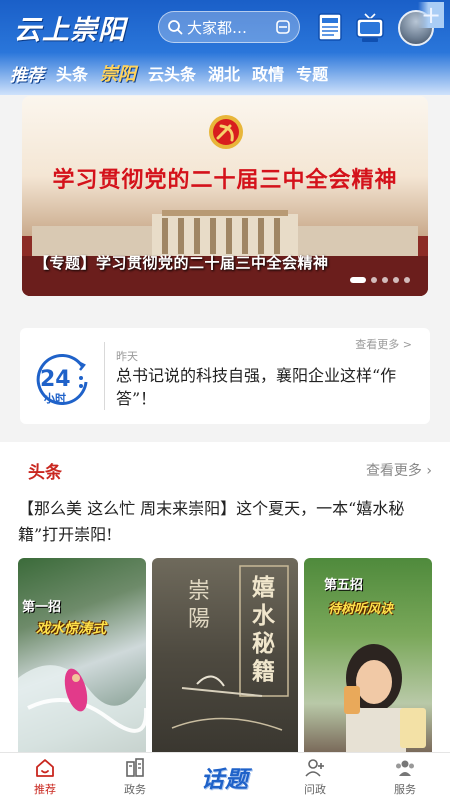 Image resolution: width=450 pixels, height=800 pixels. What do you see at coordinates (368, 655) in the screenshot?
I see `thumbnail-3: 第五招 待树听风诀` at bounding box center [368, 655].